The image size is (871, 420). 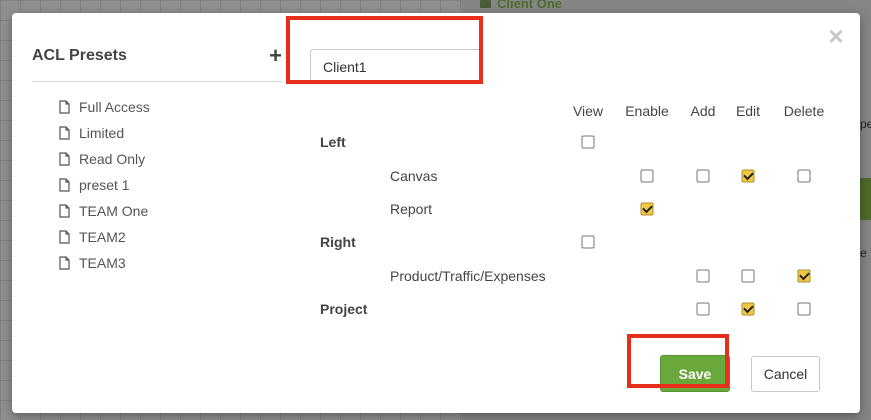 I want to click on background-green-bar, so click(x=865, y=199).